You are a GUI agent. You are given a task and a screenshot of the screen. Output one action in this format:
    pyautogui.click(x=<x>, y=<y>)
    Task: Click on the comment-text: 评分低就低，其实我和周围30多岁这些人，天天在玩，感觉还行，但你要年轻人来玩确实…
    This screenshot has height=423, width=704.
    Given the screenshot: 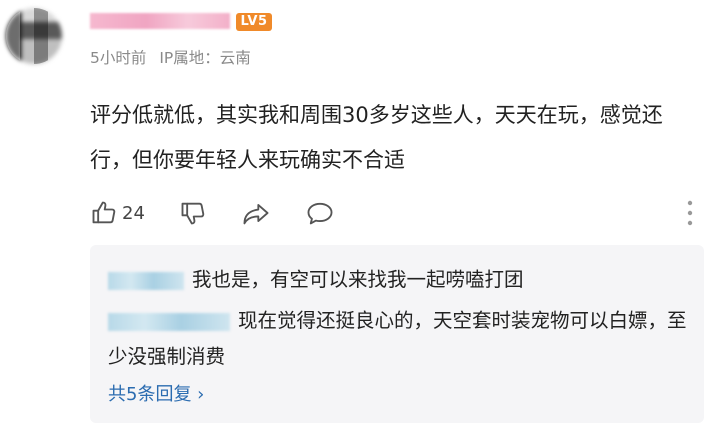 What is the action you would take?
    pyautogui.click(x=376, y=137)
    